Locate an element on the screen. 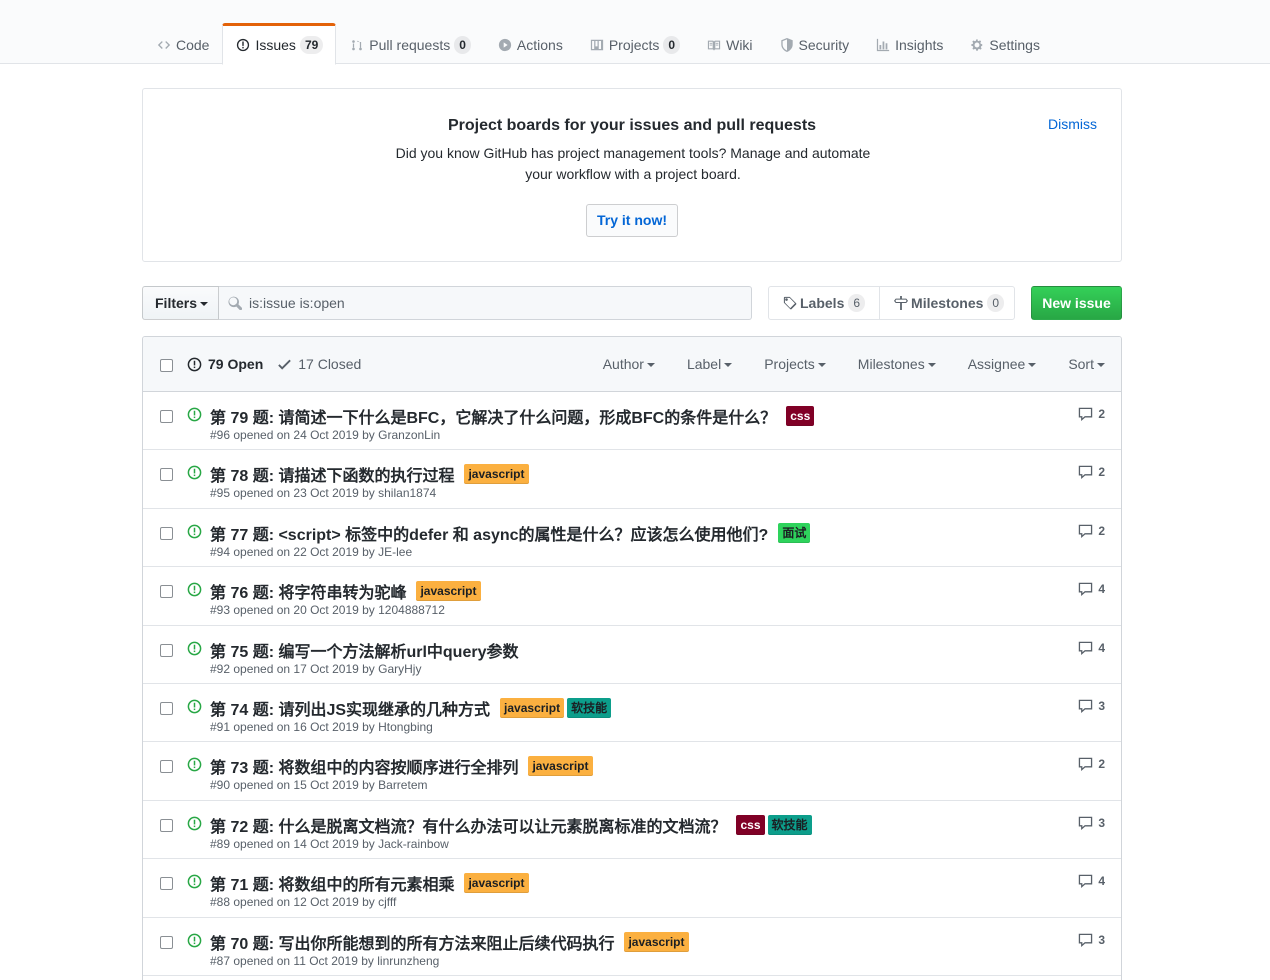 This screenshot has height=980, width=1270. new-issue-button: New issue is located at coordinates (1076, 303).